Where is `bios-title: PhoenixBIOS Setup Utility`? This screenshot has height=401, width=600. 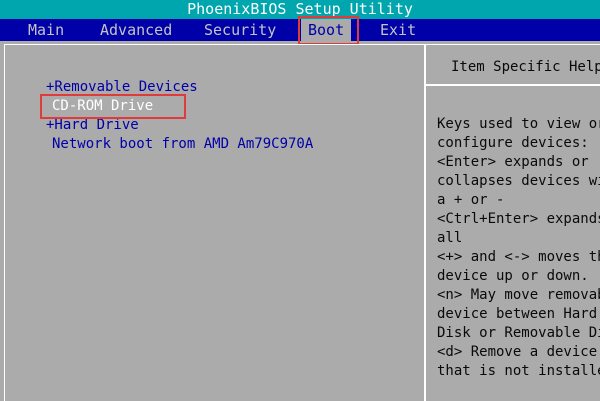 bios-title: PhoenixBIOS Setup Utility is located at coordinates (300, 9).